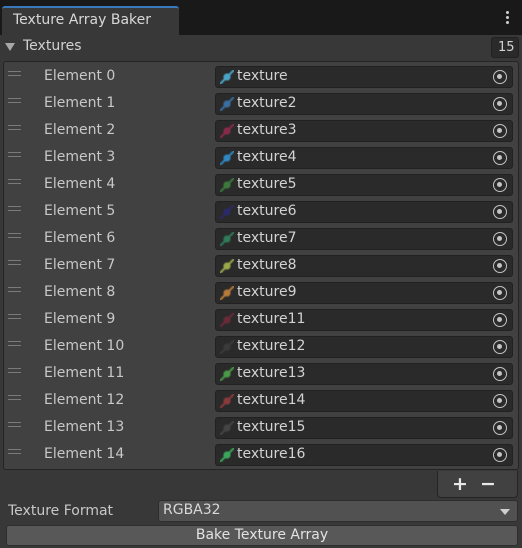  I want to click on list-item: Element 9 texture11, so click(261, 319).